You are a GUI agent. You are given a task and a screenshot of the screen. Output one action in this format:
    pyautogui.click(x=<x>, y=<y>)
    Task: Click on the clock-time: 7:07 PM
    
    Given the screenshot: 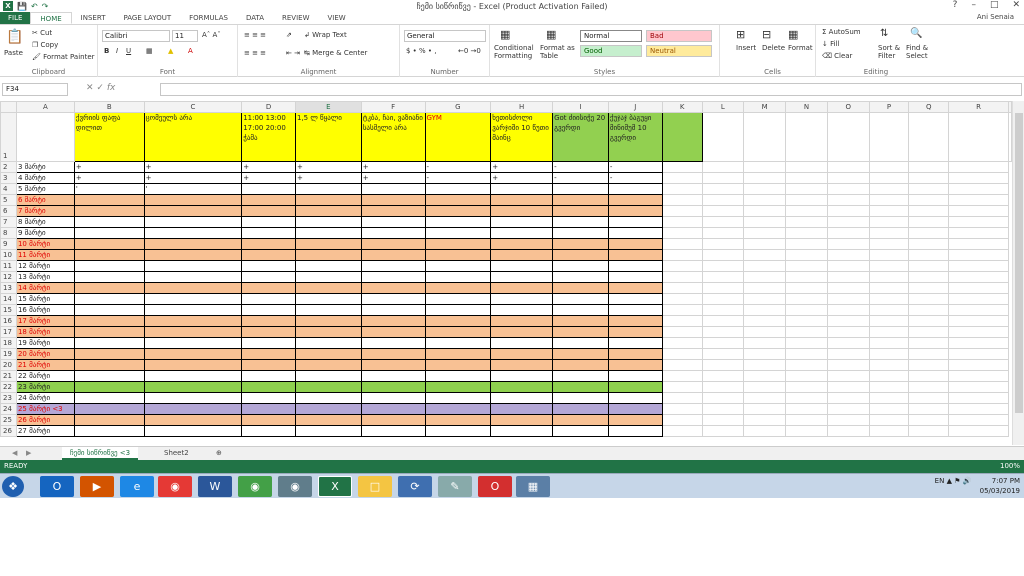 What is the action you would take?
    pyautogui.click(x=1000, y=481)
    